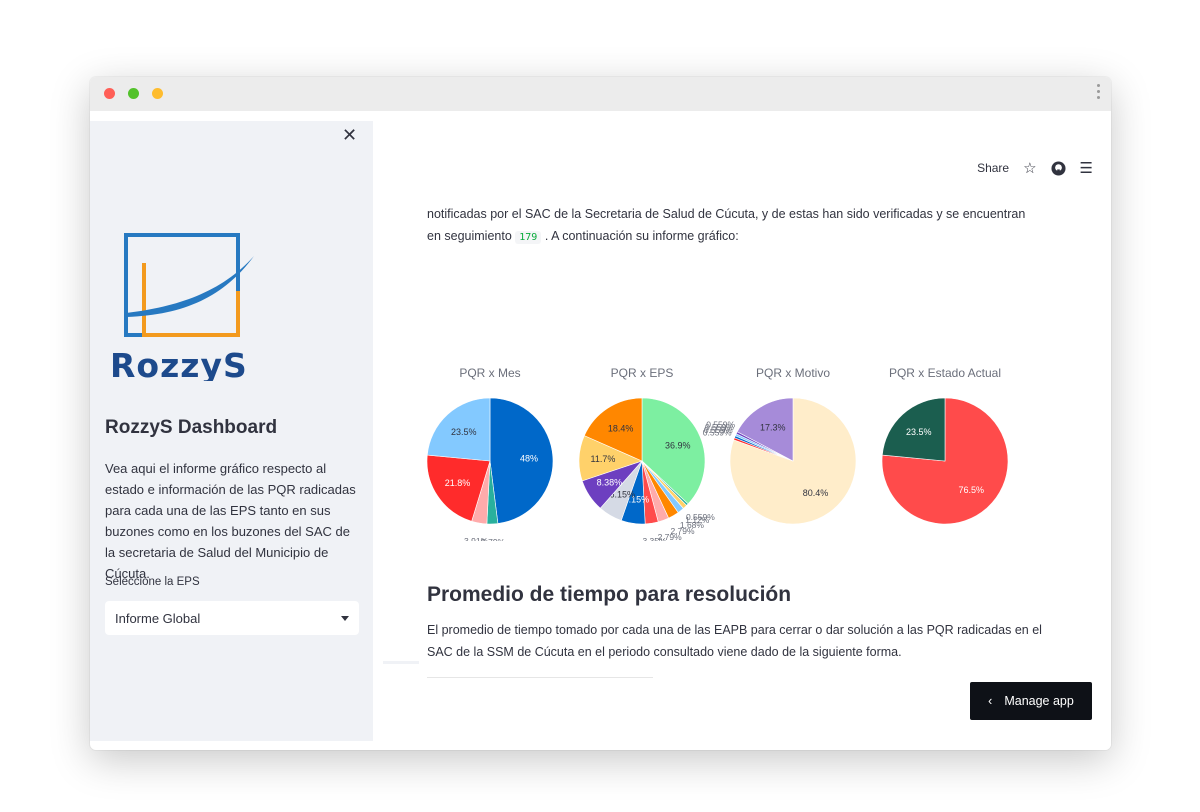 The height and width of the screenshot is (812, 1200). What do you see at coordinates (654, 538) in the screenshot?
I see `pie-slice-label: 3.35%` at bounding box center [654, 538].